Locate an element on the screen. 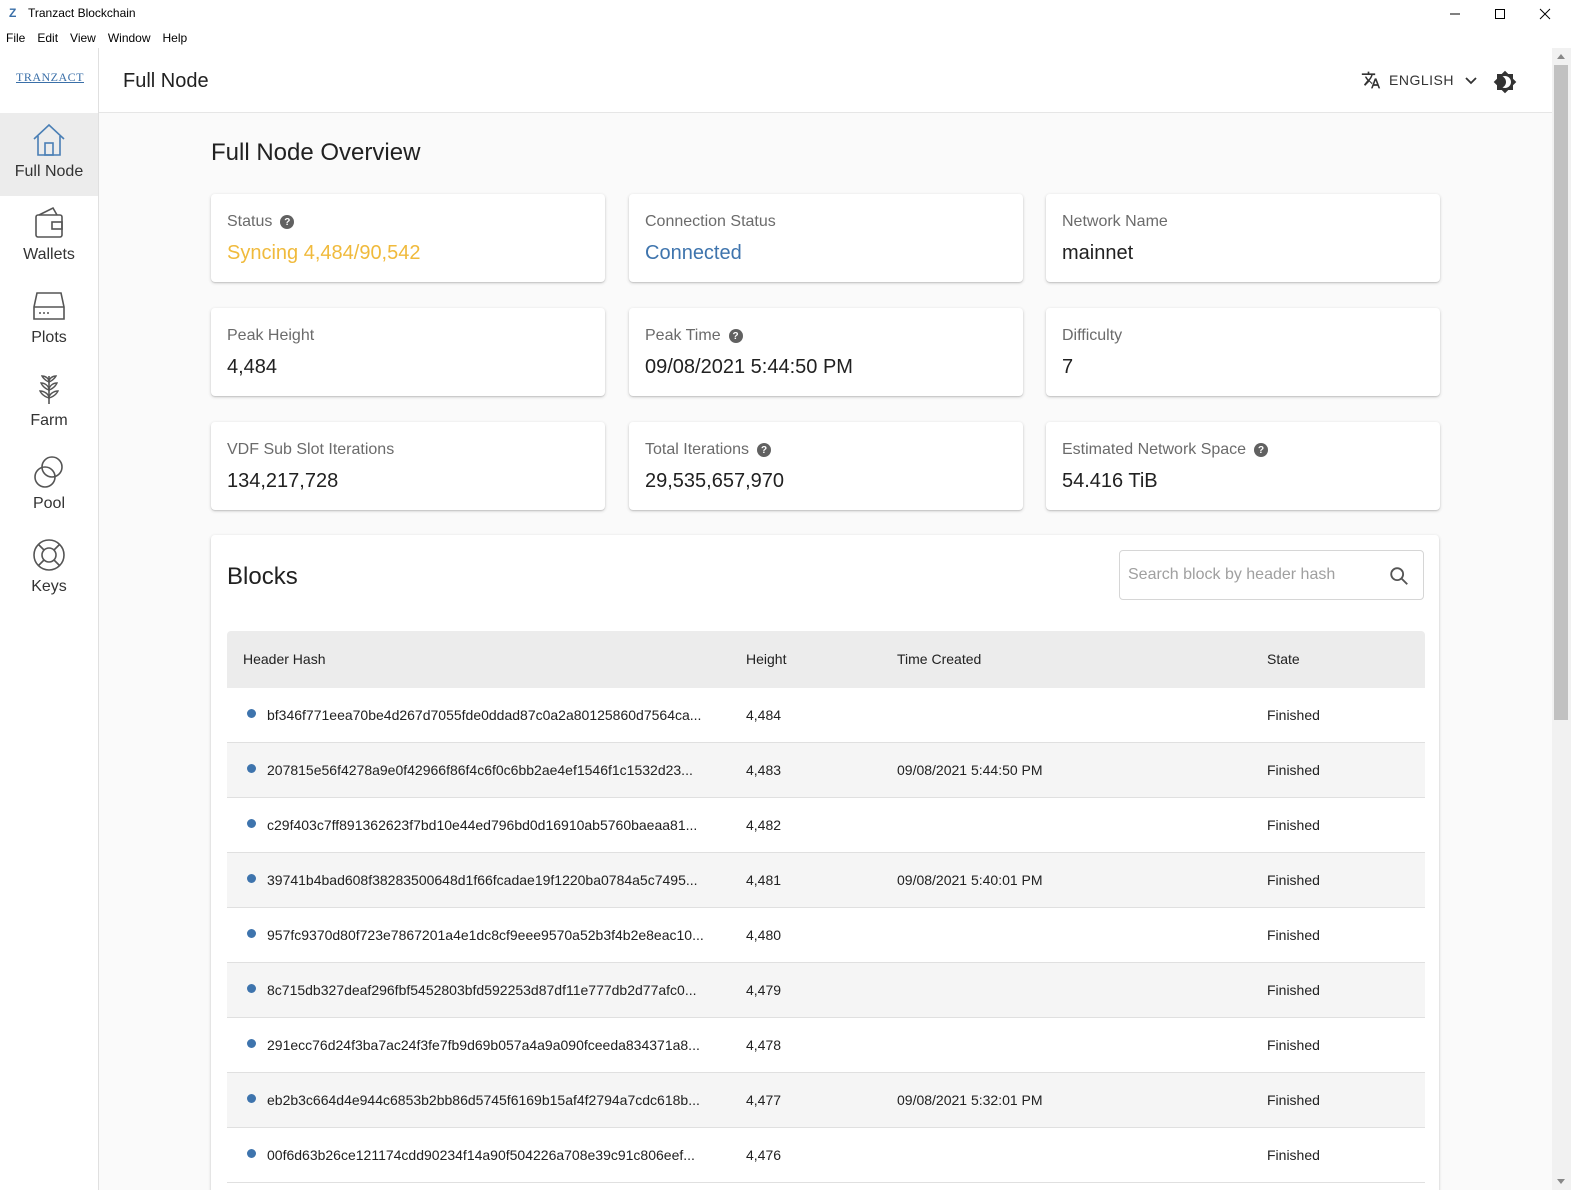  dark-mode-toggle-icon is located at coordinates (1505, 82).